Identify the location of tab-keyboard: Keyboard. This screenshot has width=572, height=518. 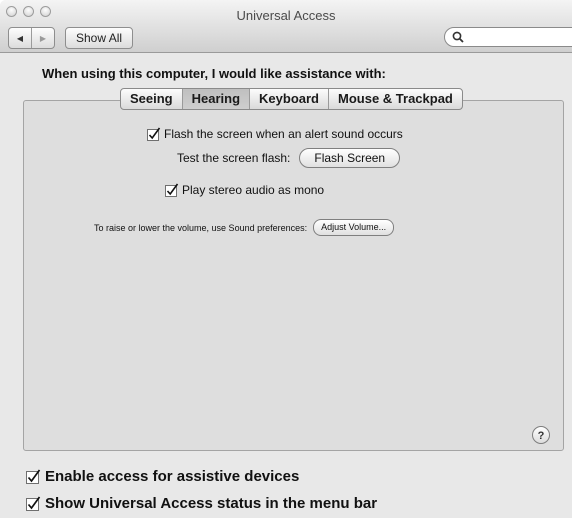
(288, 99).